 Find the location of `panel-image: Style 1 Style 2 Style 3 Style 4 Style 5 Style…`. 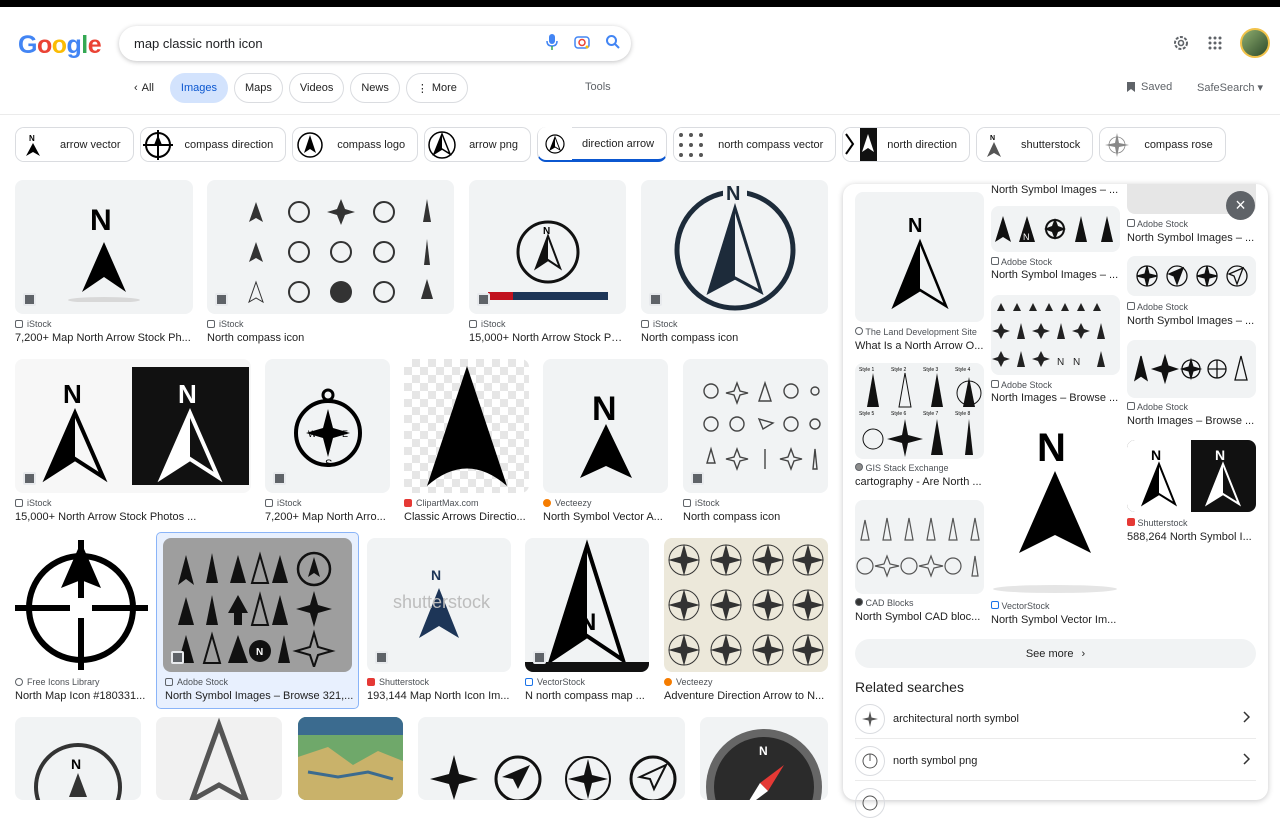

panel-image: Style 1 Style 2 Style 3 Style 4 Style 5 Style… is located at coordinates (919, 411).